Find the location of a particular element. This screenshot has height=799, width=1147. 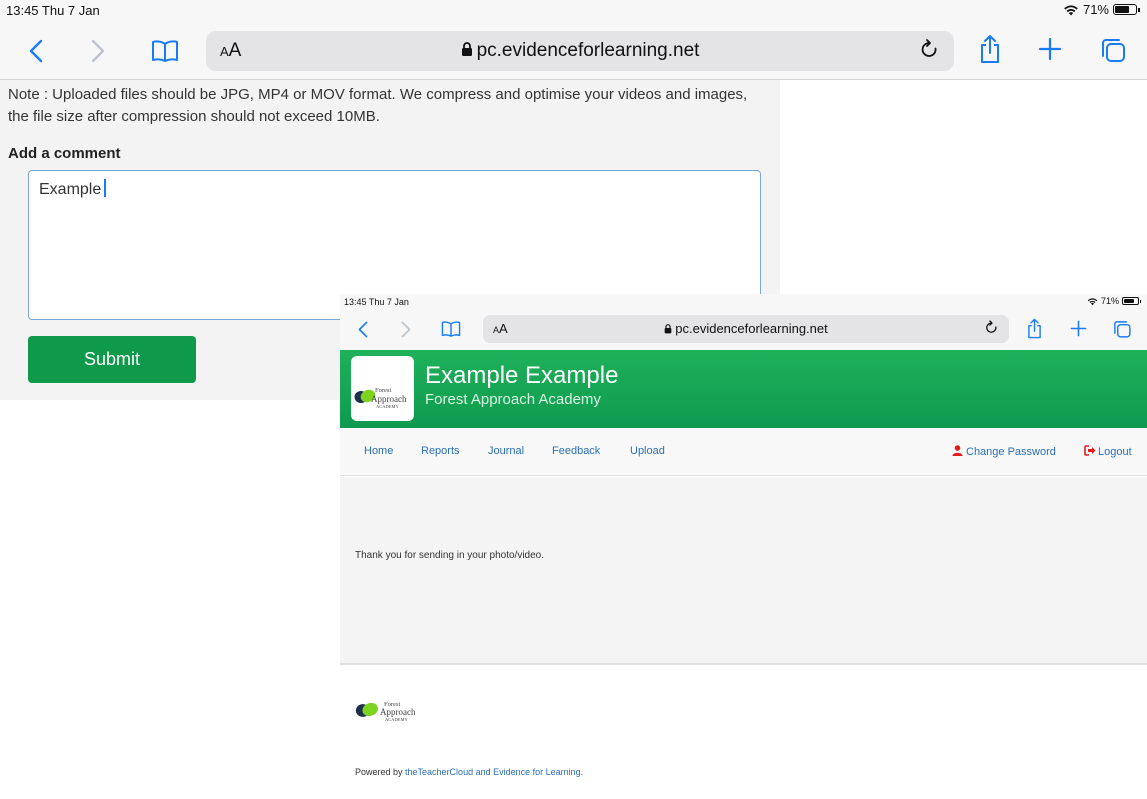

nav-reports: Reports is located at coordinates (440, 451).